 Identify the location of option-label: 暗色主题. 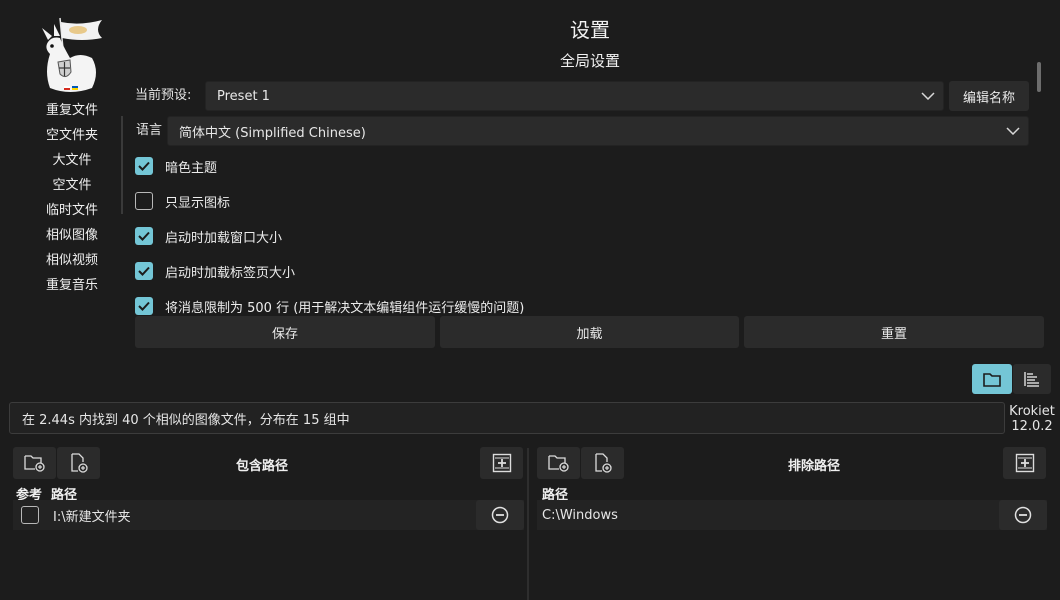
(191, 168).